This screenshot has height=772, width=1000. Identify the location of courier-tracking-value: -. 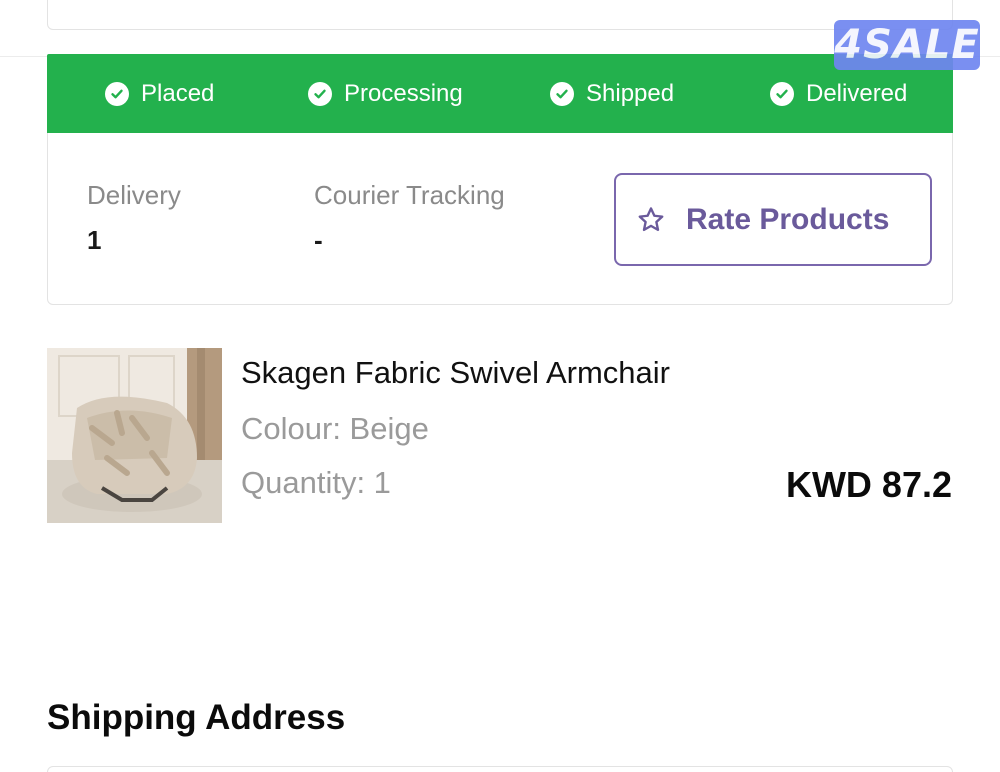
(318, 240).